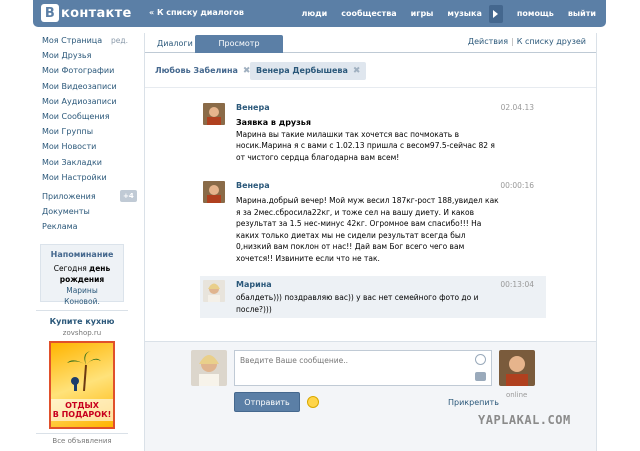 Image resolution: width=640 pixels, height=451 pixels. I want to click on emoji-icon, so click(313, 402).